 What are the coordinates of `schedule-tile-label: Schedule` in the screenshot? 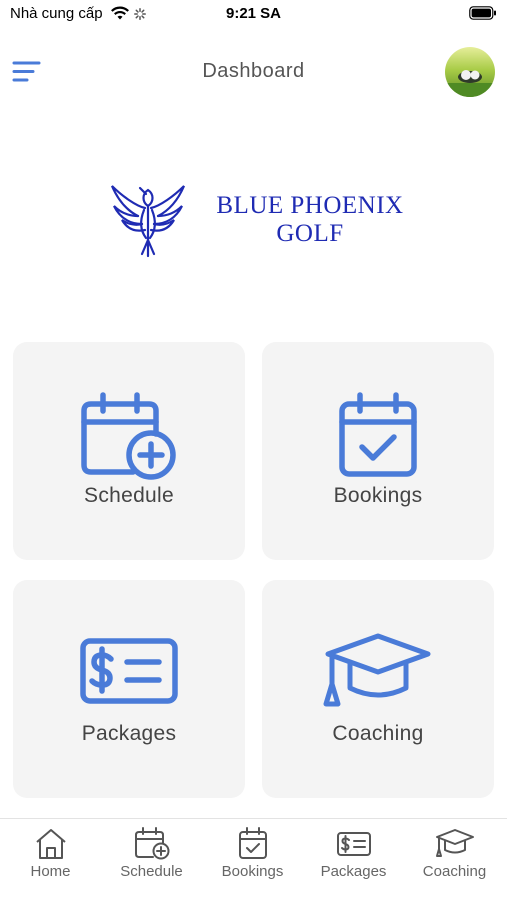 It's located at (129, 495).